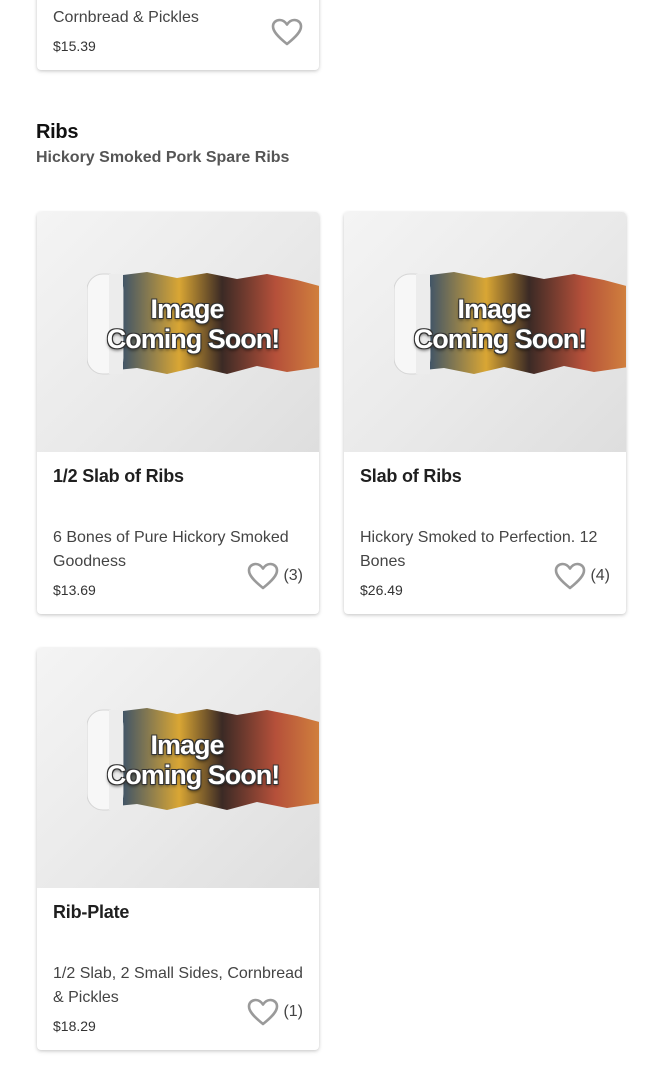  Describe the element at coordinates (293, 1011) in the screenshot. I see `favorite-count: (1)` at that location.